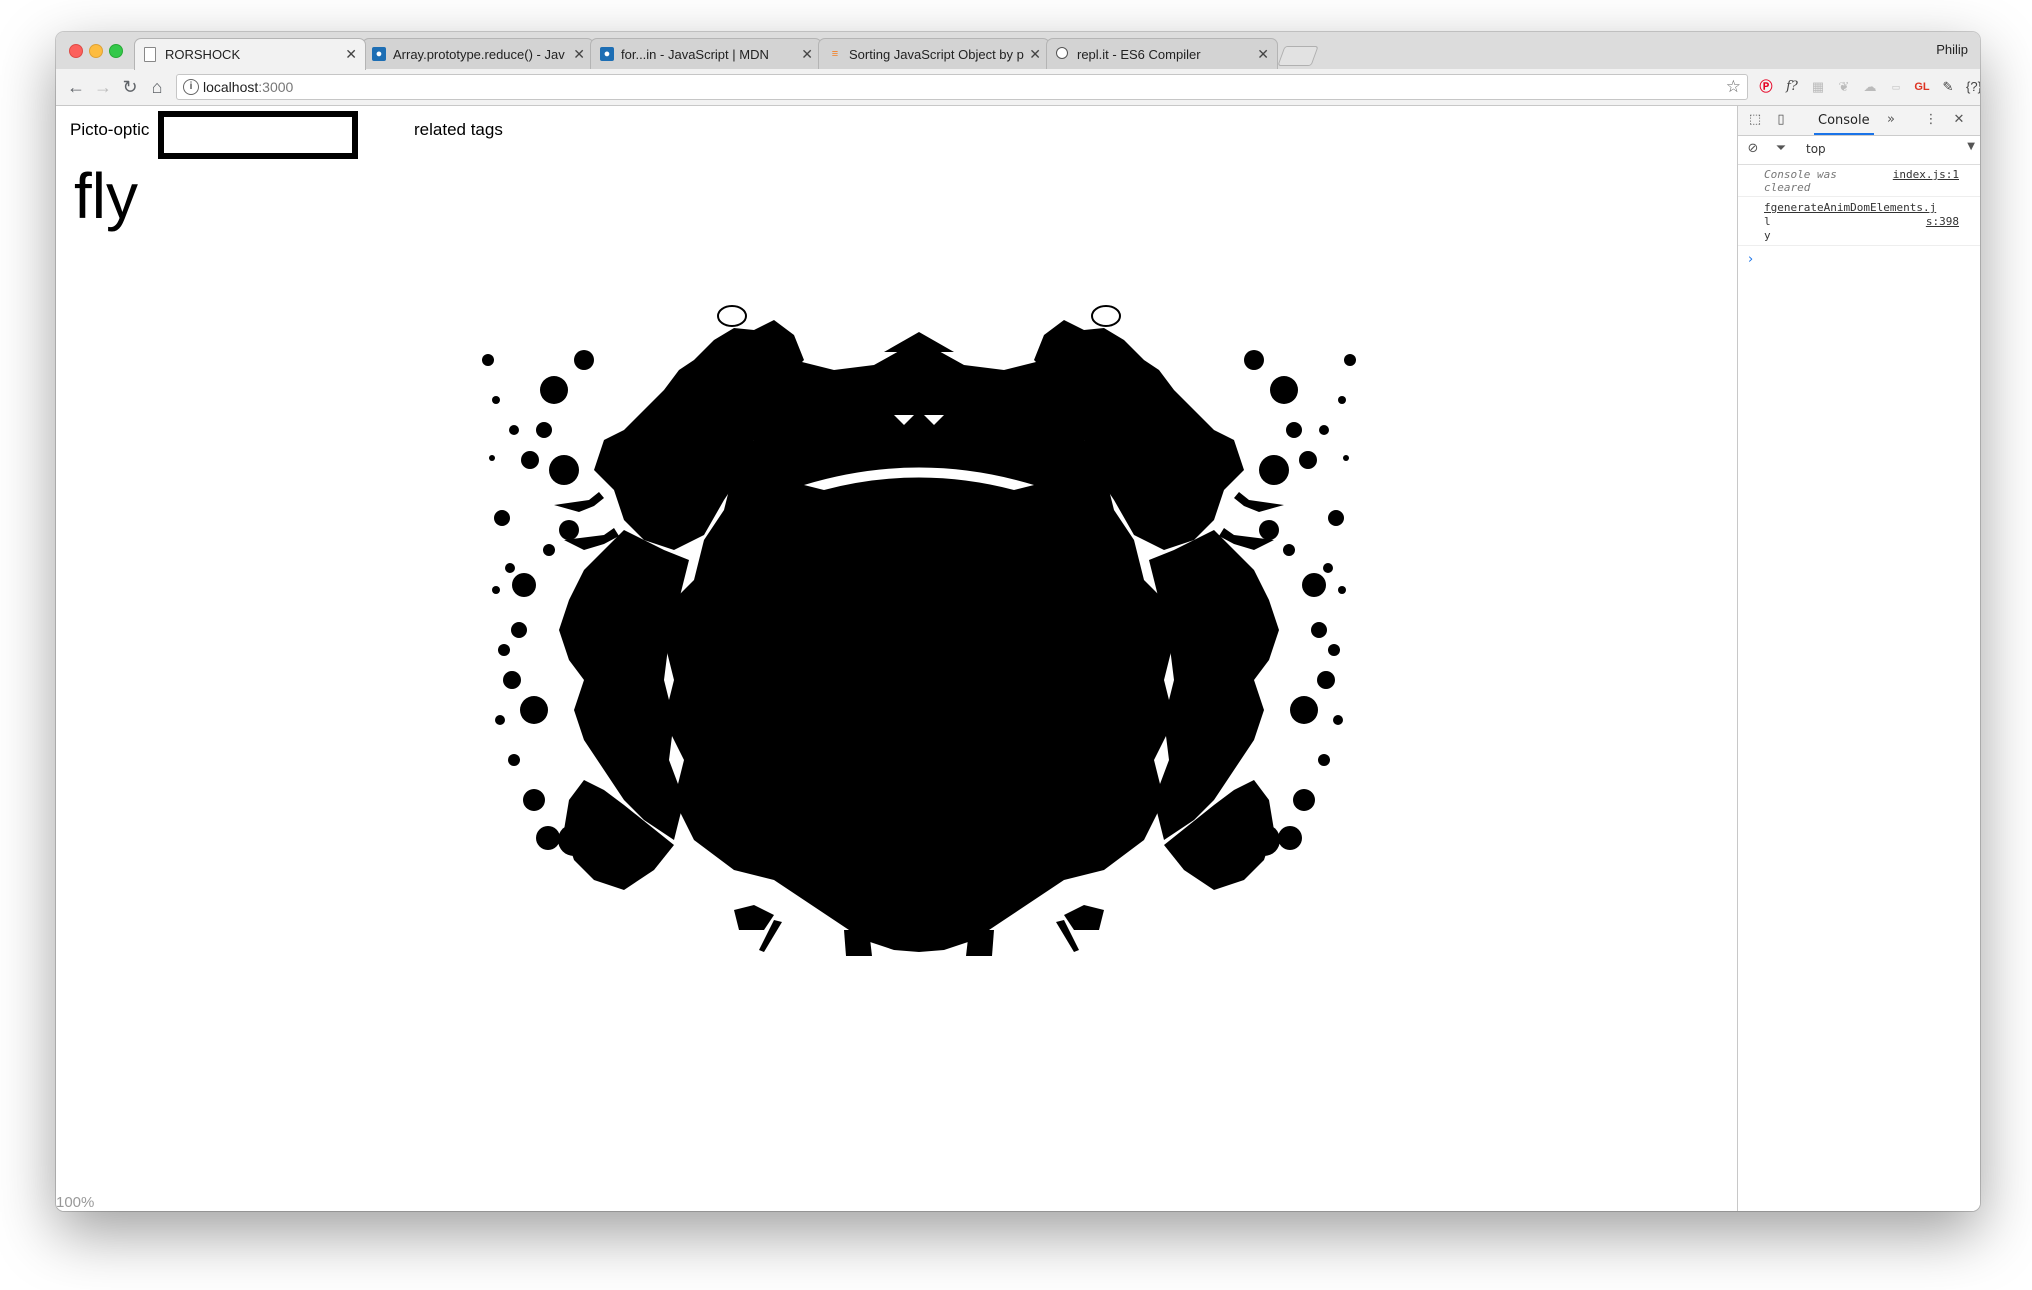 This screenshot has width=2032, height=1290. I want to click on forward-icon: →, so click(103, 87).